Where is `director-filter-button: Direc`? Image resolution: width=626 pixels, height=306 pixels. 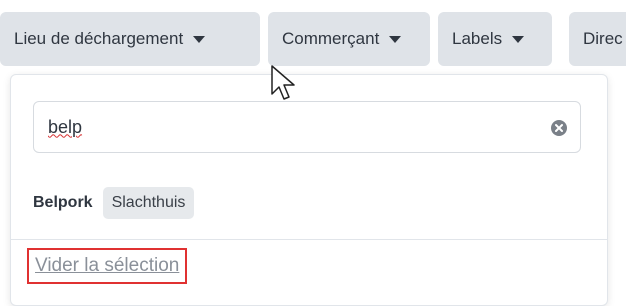
director-filter-button: Direc is located at coordinates (597, 39).